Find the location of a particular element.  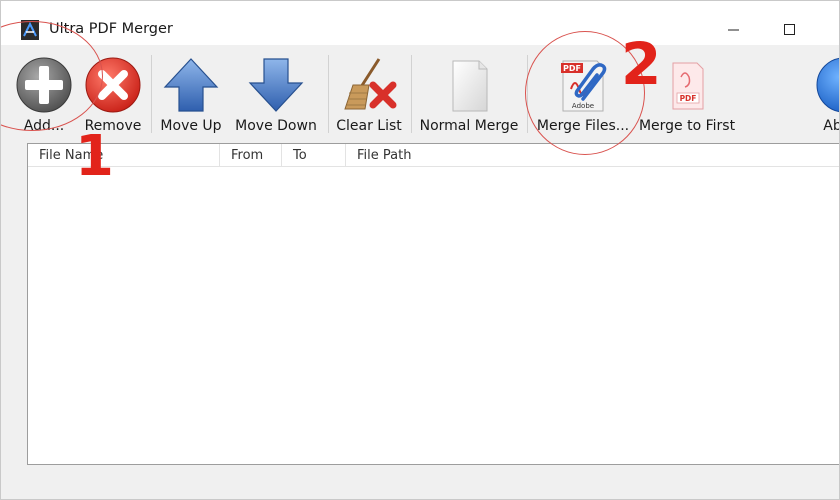

maximize-icon is located at coordinates (789, 29).